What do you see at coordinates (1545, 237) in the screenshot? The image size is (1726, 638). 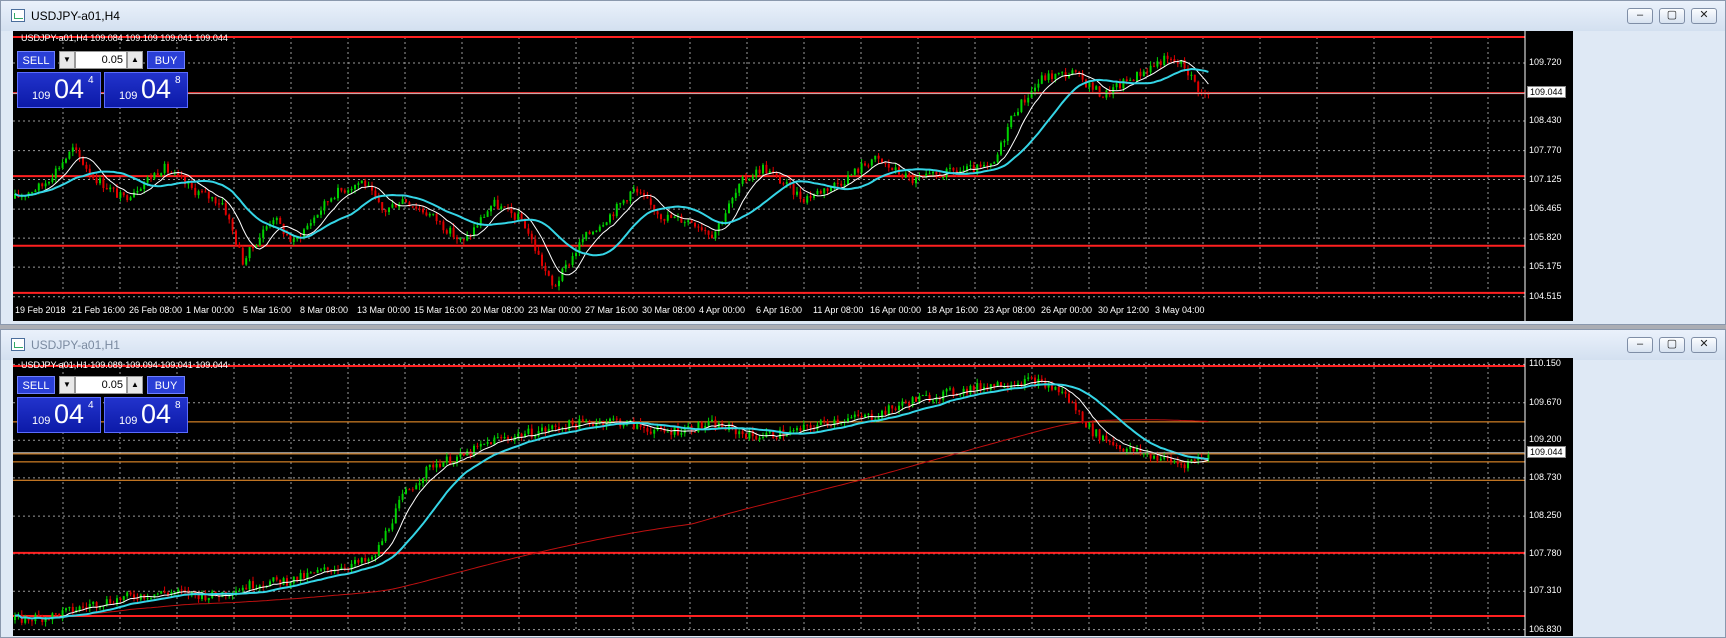 I see `price-tick-label: 105.820` at bounding box center [1545, 237].